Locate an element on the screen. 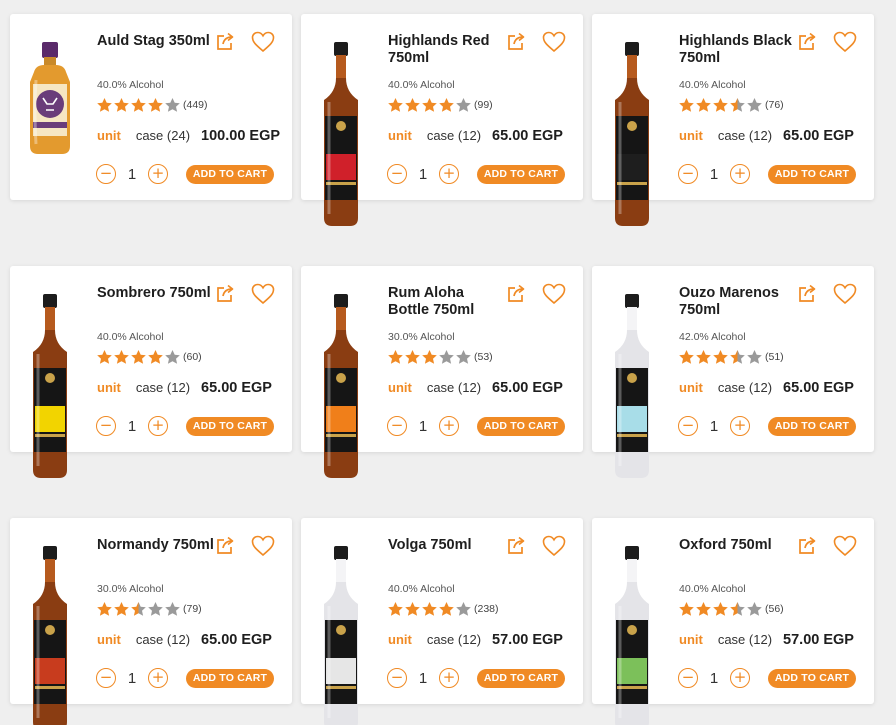 The image size is (896, 725). product-name: Sombrero 750ml is located at coordinates (156, 293).